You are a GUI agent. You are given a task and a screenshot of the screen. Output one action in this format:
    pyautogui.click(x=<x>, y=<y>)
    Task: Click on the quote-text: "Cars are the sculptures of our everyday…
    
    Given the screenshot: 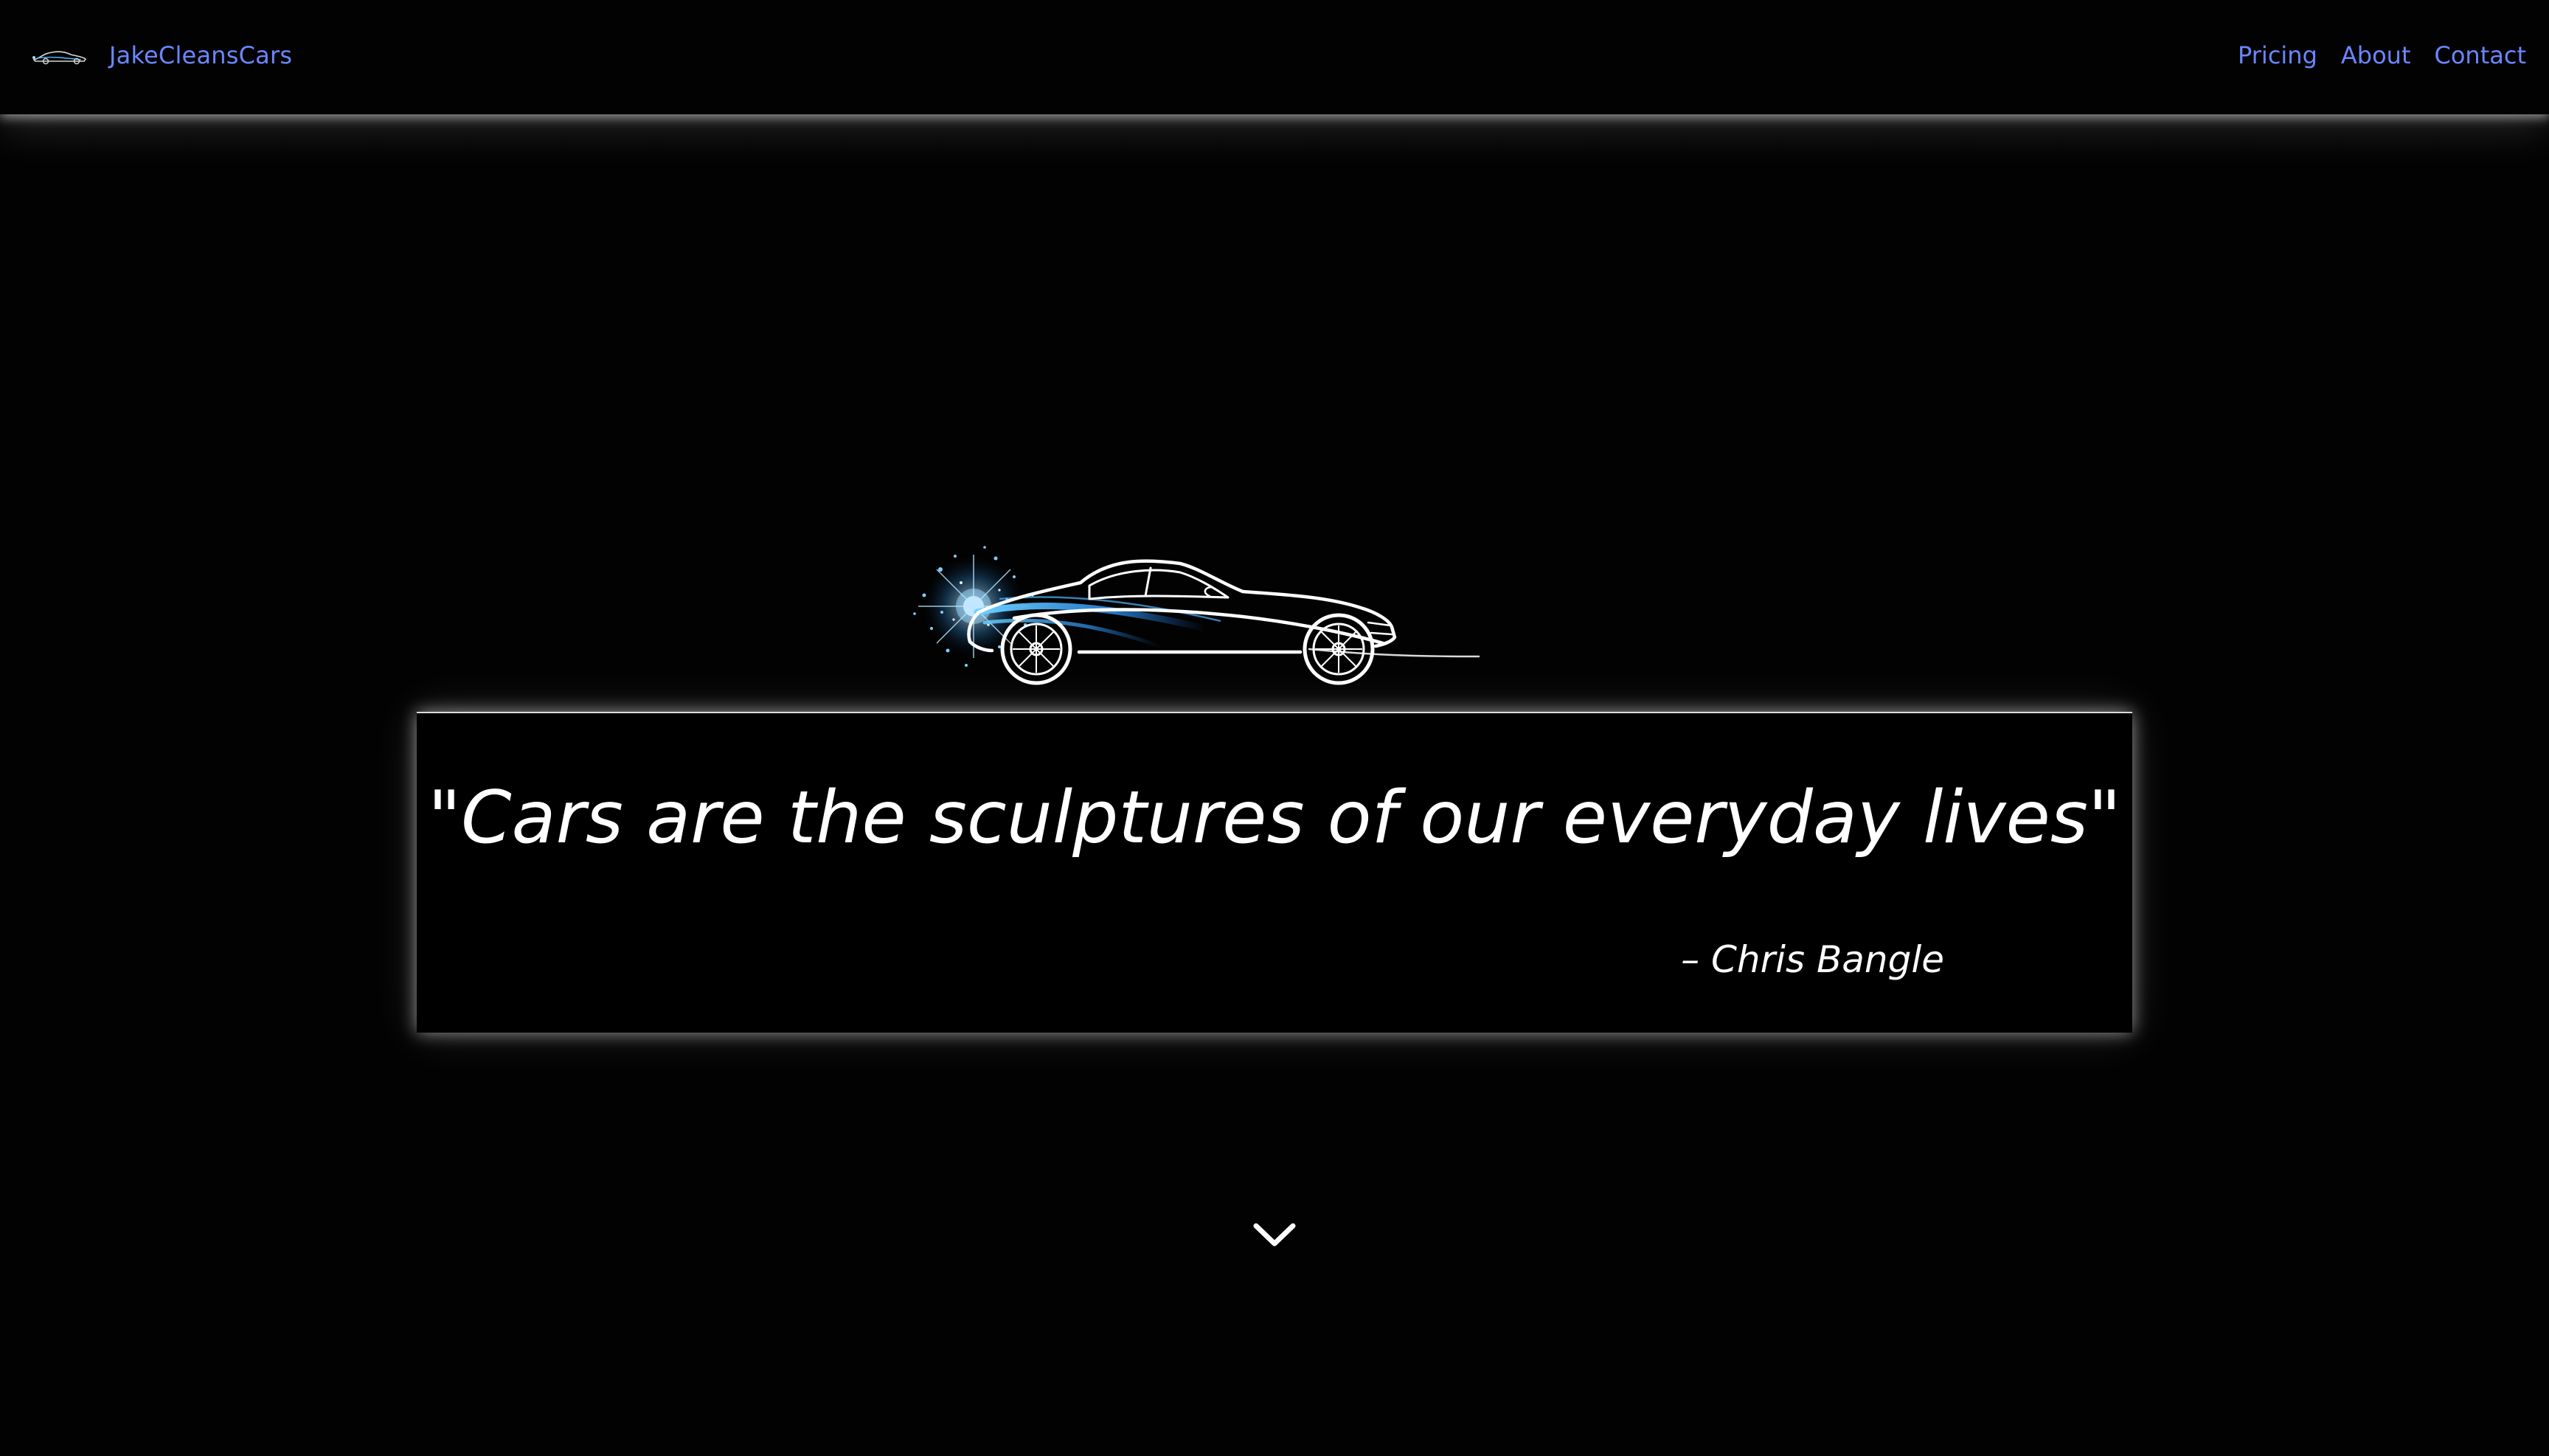 What is the action you would take?
    pyautogui.click(x=1274, y=818)
    